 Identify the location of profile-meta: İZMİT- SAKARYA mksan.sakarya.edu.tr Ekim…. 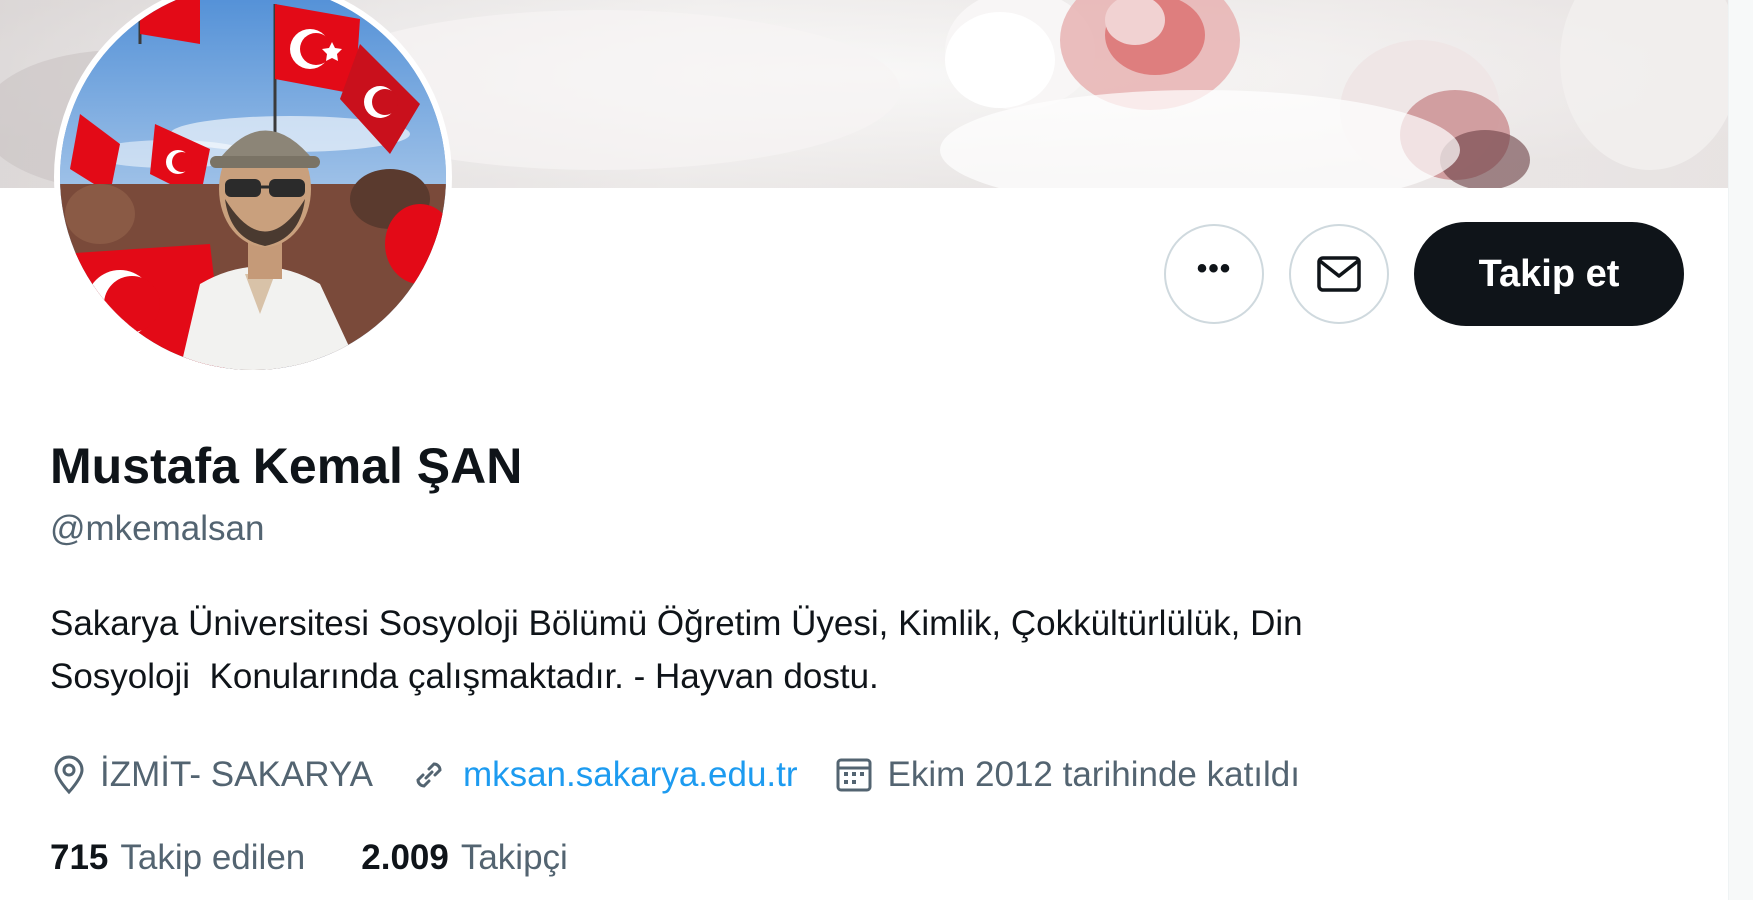
(694, 775).